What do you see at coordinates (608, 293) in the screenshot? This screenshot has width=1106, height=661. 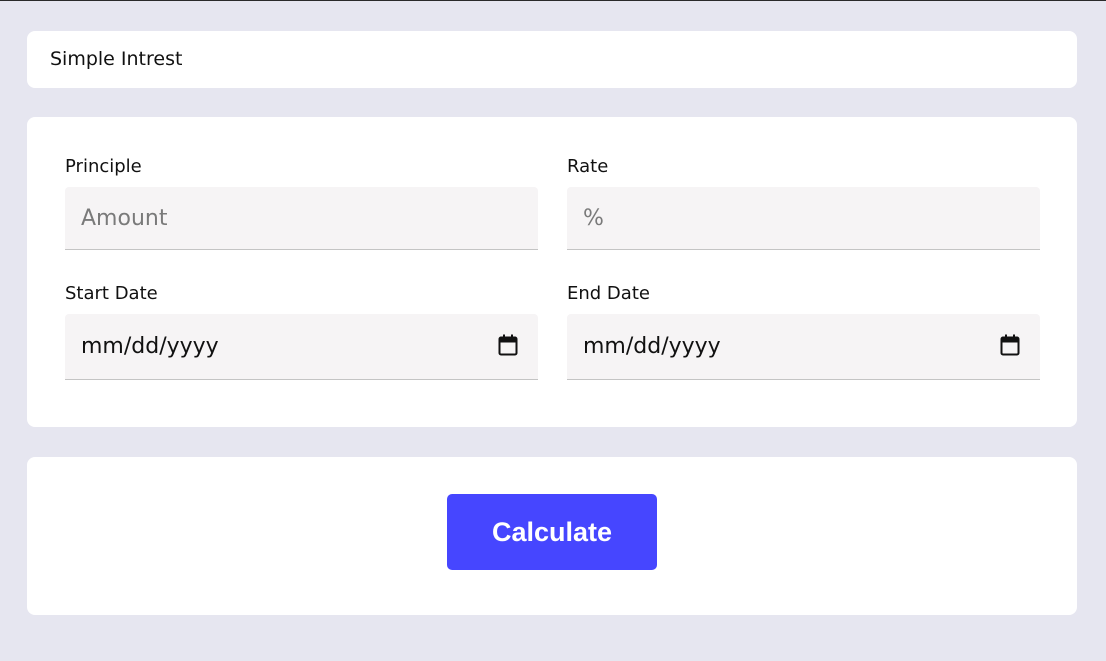 I see `end-date-label: End Date` at bounding box center [608, 293].